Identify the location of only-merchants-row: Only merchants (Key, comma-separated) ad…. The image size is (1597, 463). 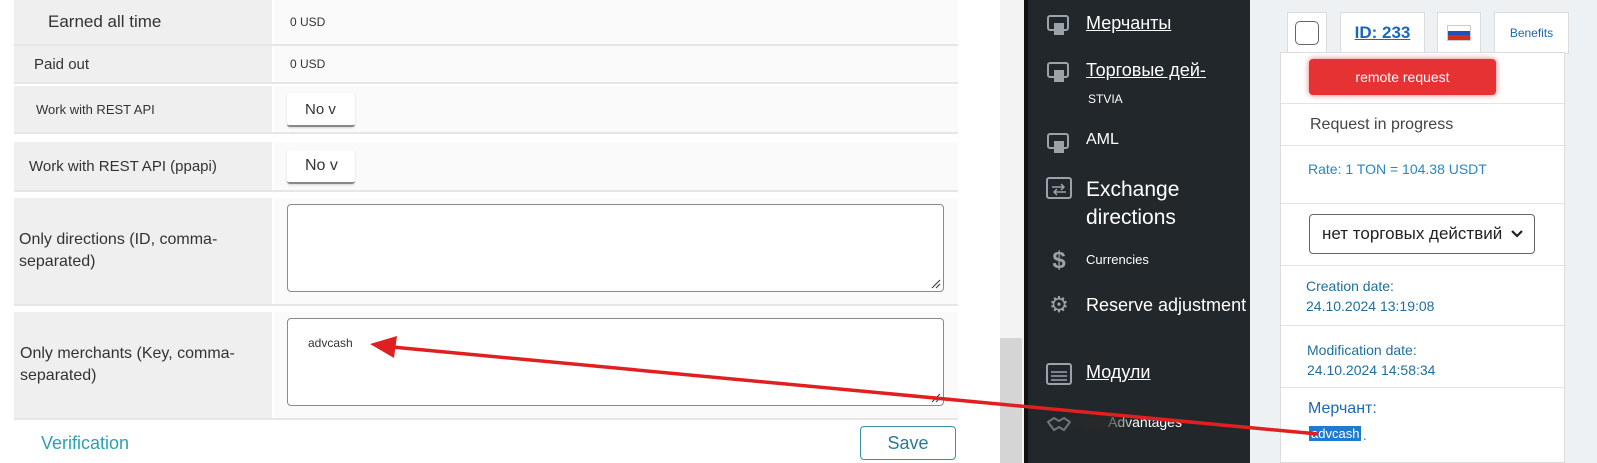
(486, 366).